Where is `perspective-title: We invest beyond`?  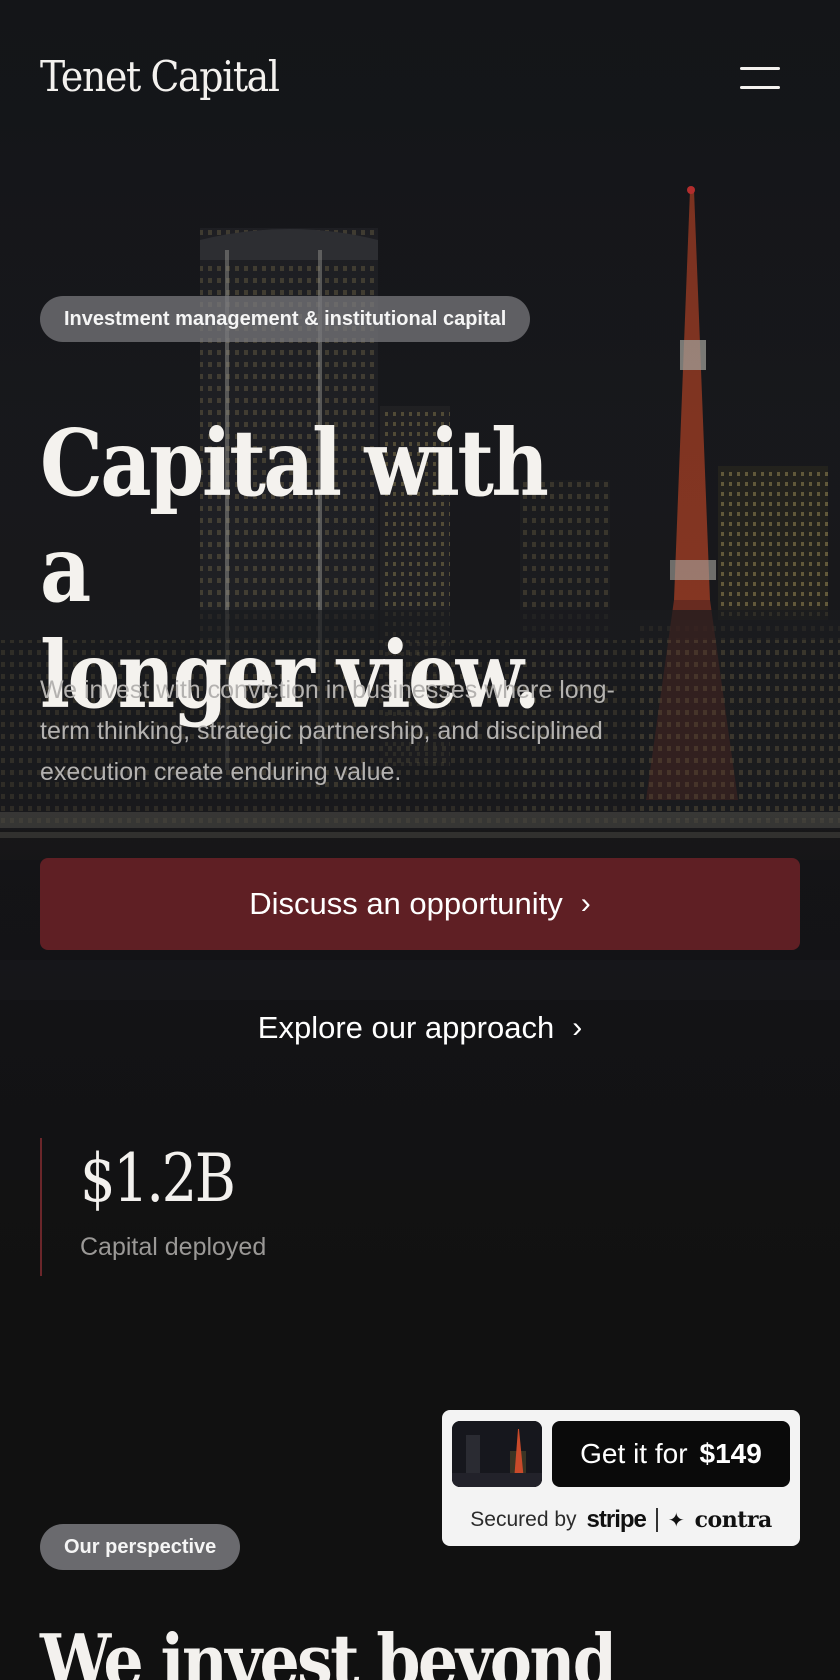
perspective-title: We invest beyond is located at coordinates (328, 1649).